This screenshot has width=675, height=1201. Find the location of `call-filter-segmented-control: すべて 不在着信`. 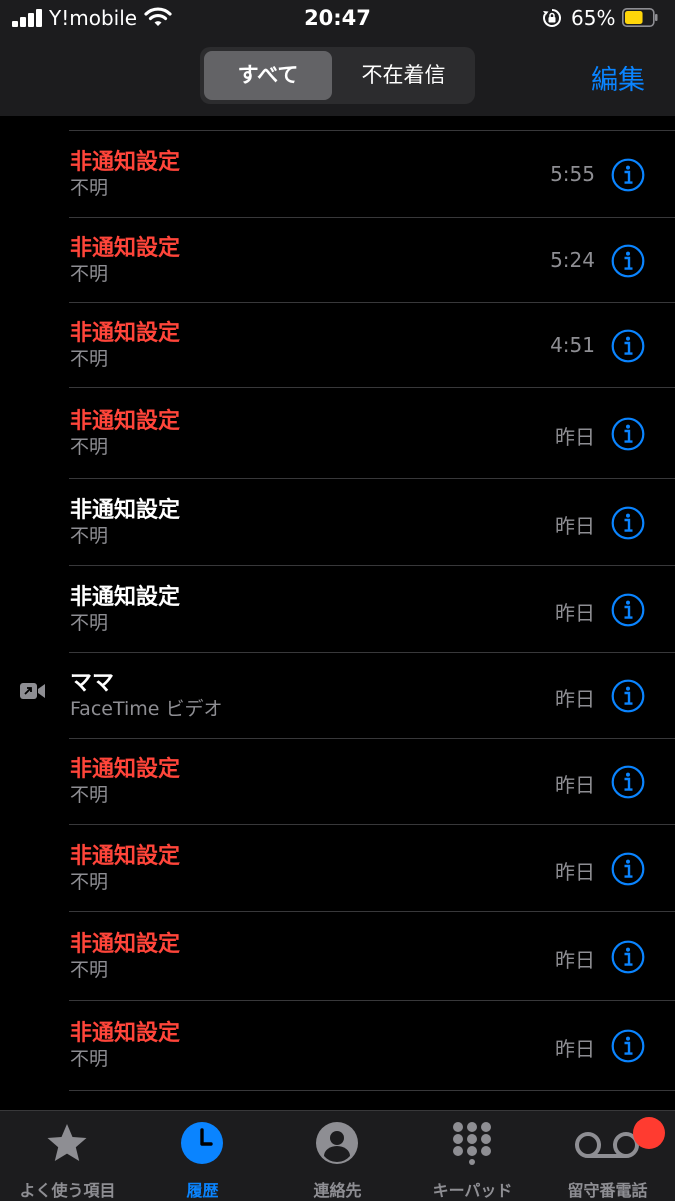

call-filter-segmented-control: すべて 不在着信 is located at coordinates (337, 75).